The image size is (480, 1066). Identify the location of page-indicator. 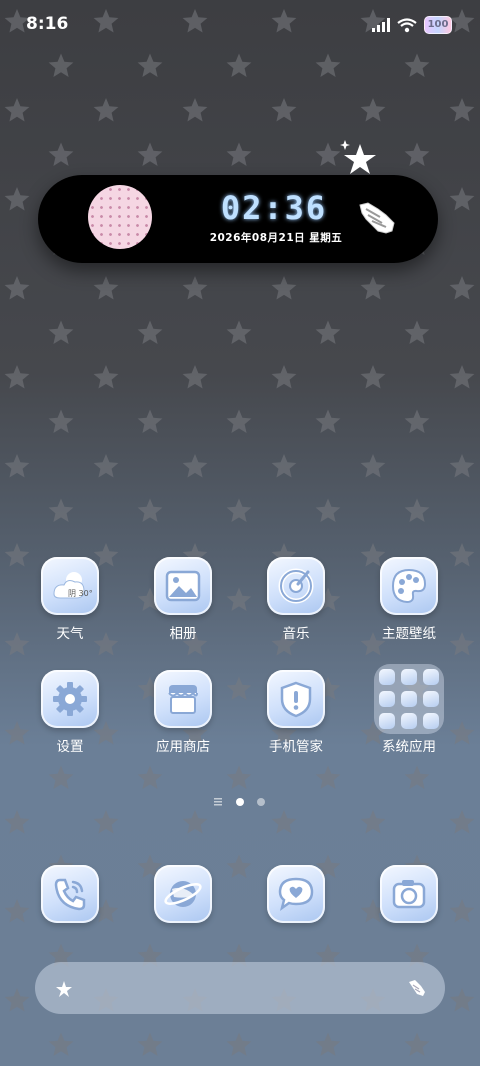
(240, 802).